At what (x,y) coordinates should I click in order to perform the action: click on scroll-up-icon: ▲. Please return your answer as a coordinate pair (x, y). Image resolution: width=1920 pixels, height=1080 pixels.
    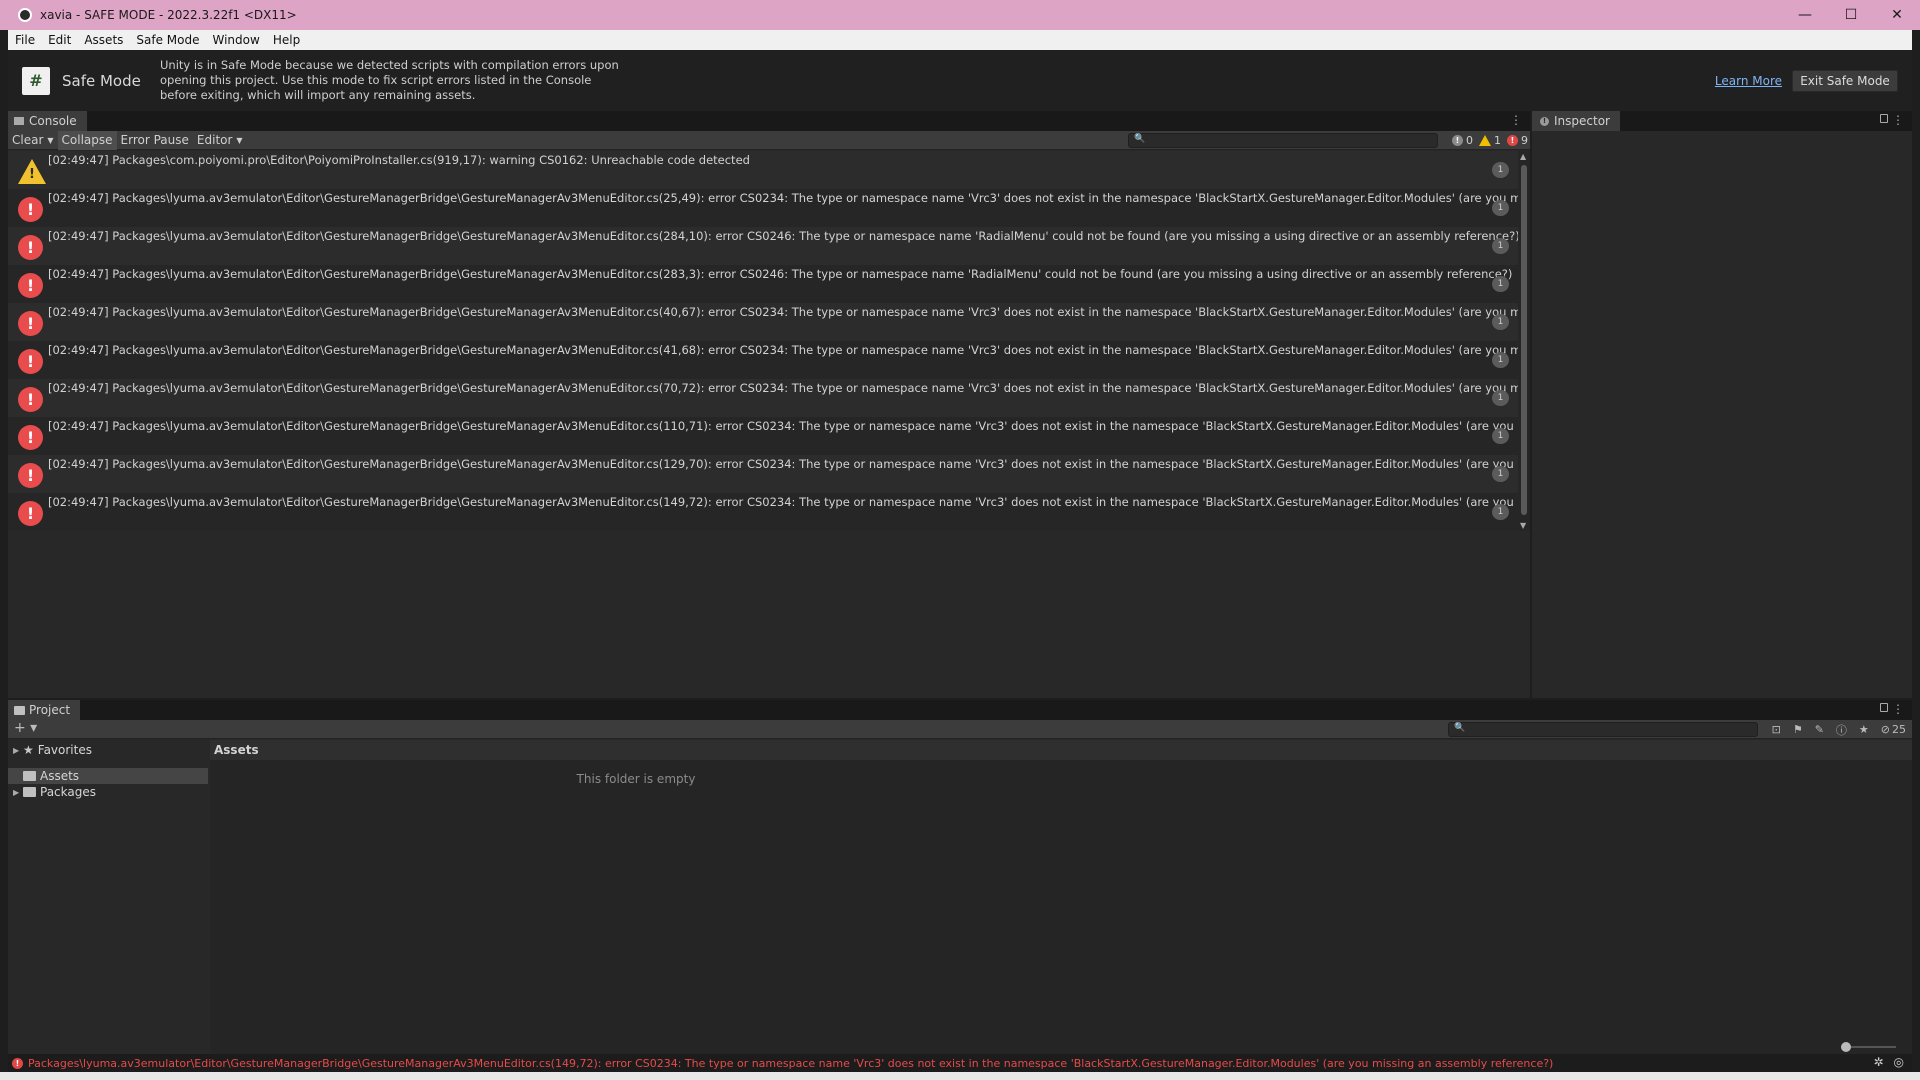
    Looking at the image, I should click on (1523, 156).